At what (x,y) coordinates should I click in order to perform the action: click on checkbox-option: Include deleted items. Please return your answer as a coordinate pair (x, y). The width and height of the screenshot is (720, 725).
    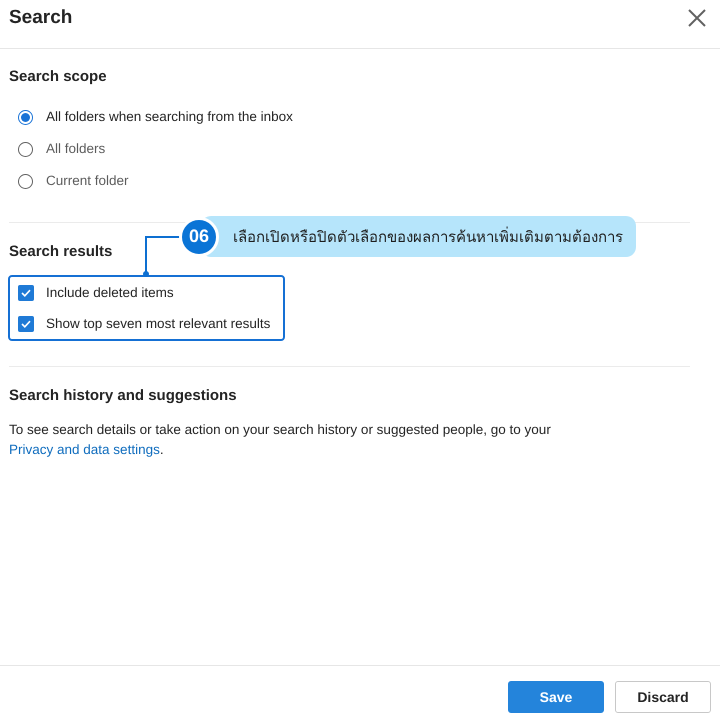
    Looking at the image, I should click on (92, 292).